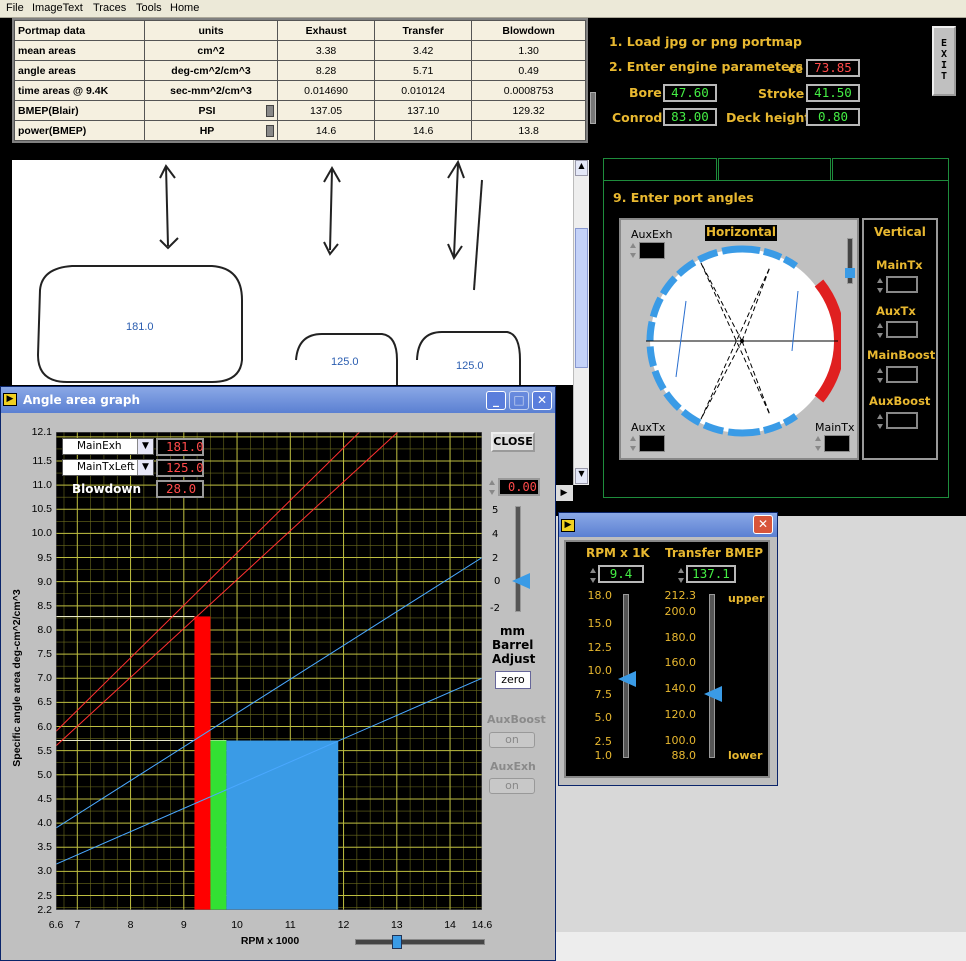 This screenshot has height=961, width=966. I want to click on table-scrollbar, so click(593, 108).